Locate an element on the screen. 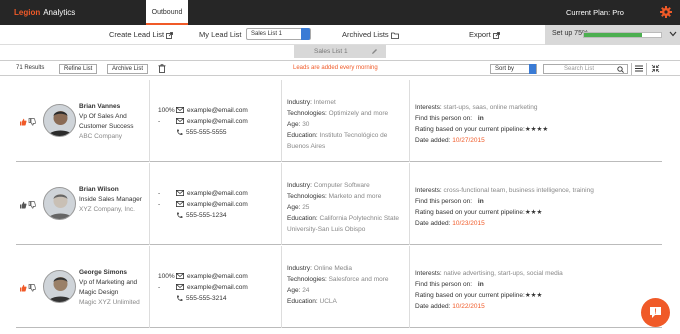 The image size is (680, 334). setup-progress-fill is located at coordinates (613, 35).